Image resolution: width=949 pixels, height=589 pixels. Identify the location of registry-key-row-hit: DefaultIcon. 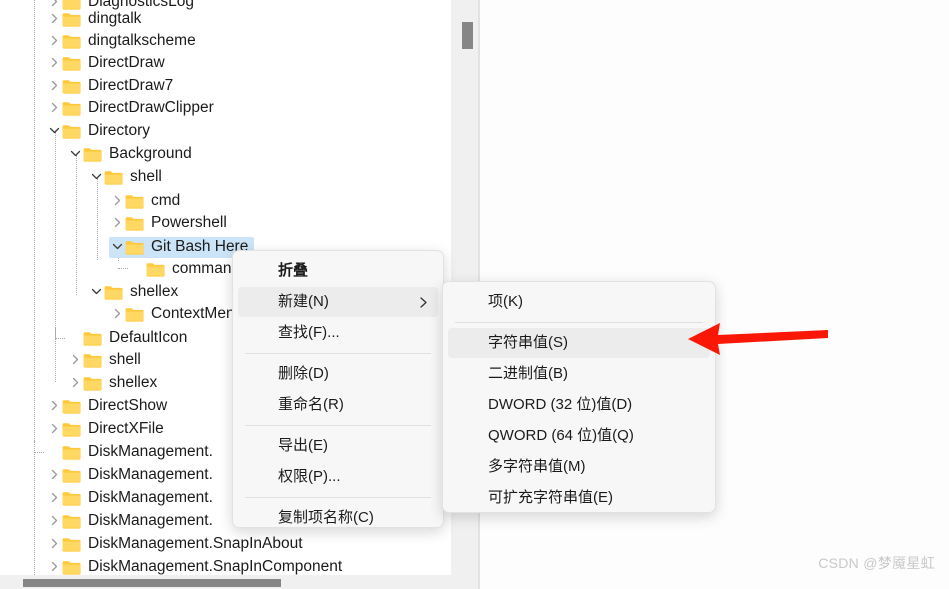
(130, 338).